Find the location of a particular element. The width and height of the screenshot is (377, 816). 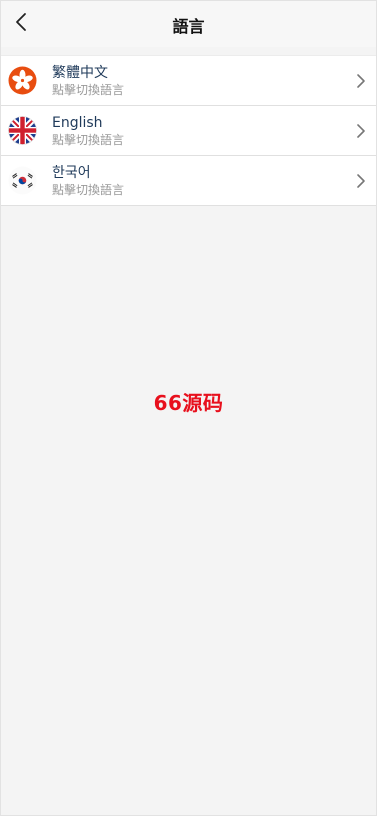

korea-flag-icon is located at coordinates (22, 180).